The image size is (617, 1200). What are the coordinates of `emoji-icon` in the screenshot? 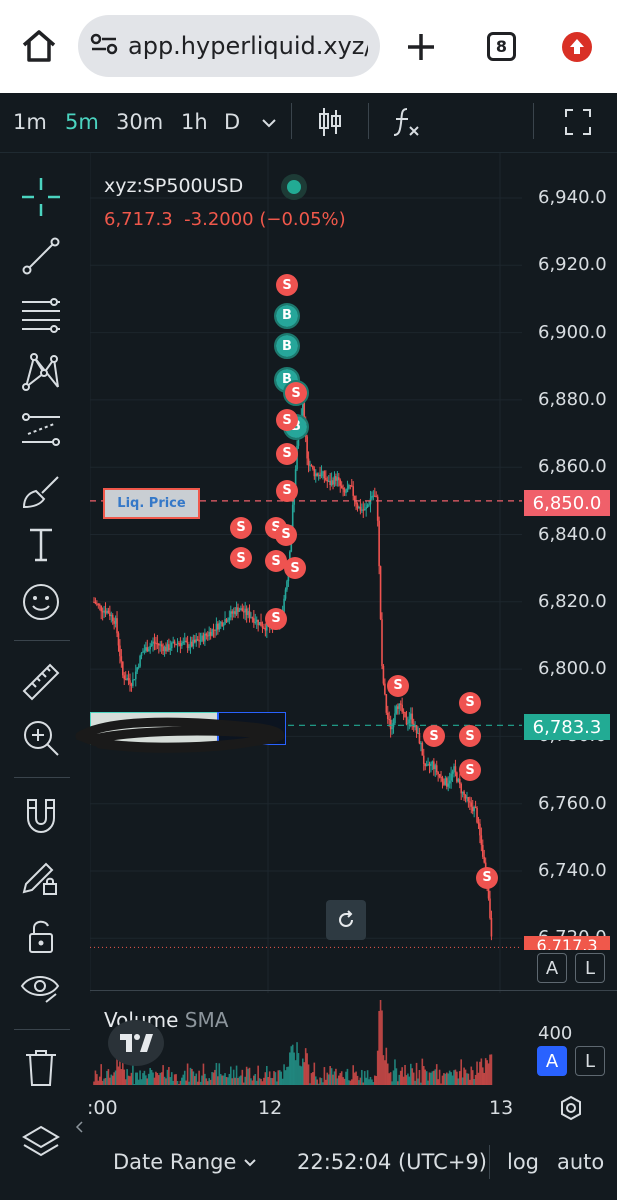 It's located at (41, 602).